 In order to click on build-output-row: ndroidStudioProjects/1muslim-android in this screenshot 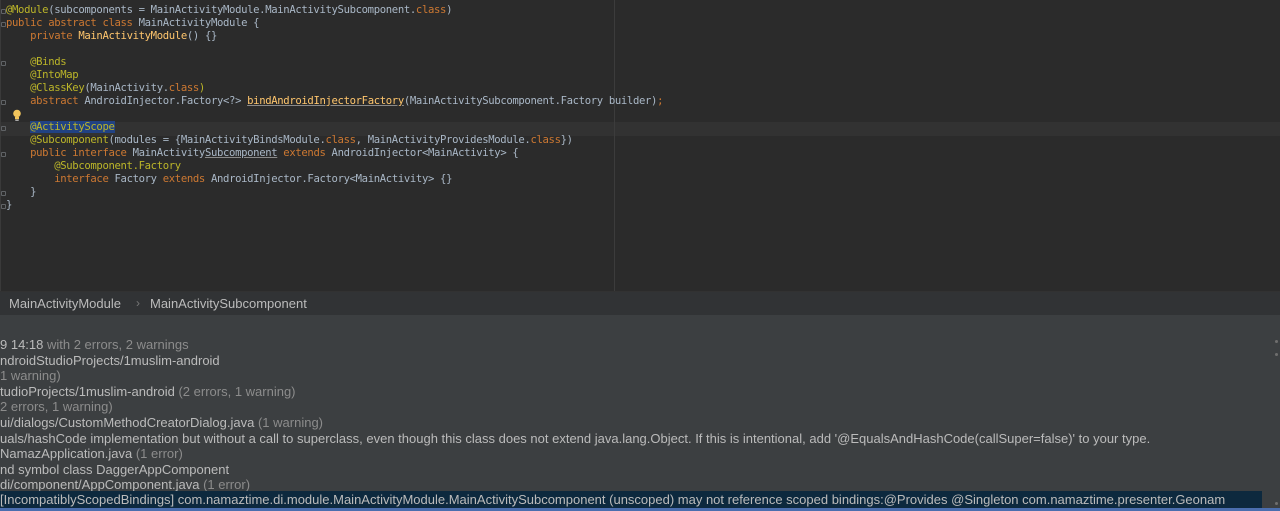, I will do `click(110, 361)`.